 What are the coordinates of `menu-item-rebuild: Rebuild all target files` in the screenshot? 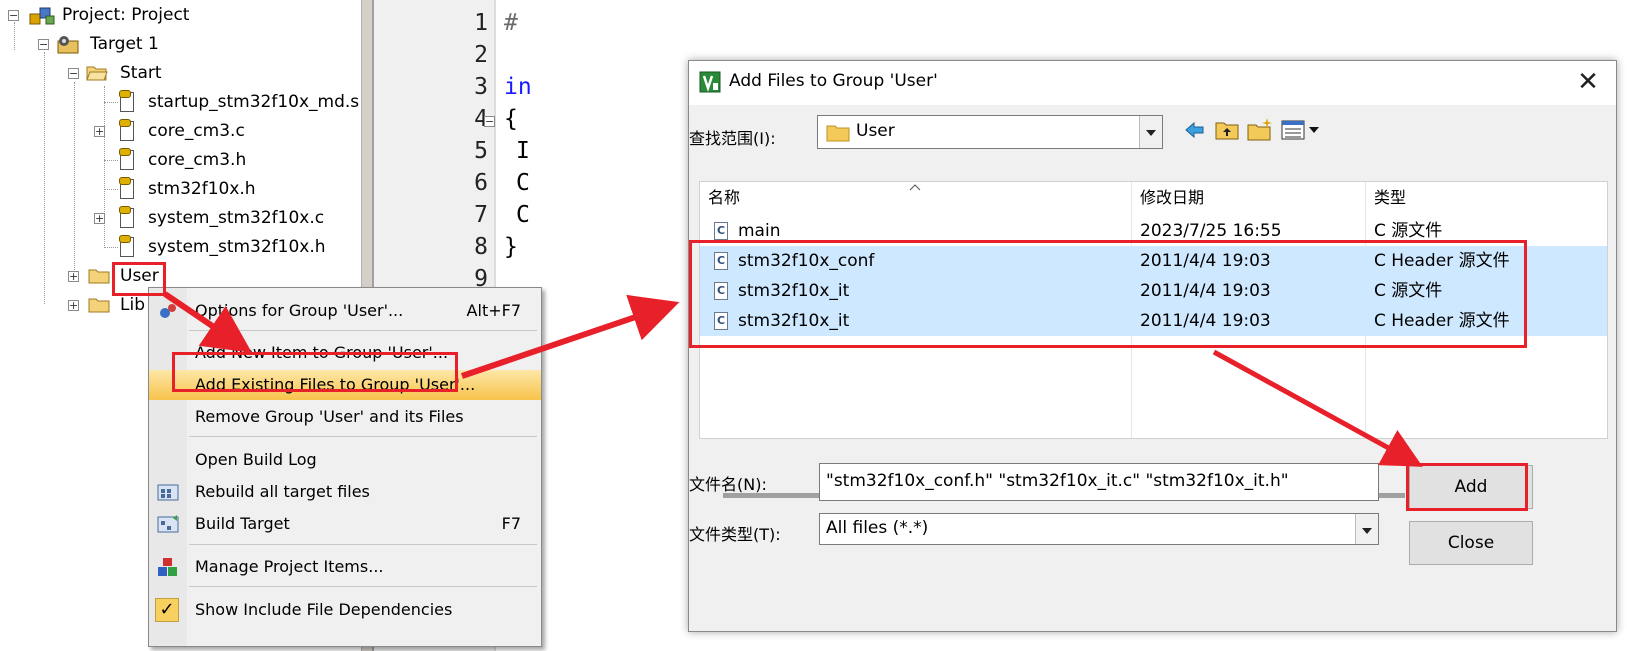 It's located at (345, 492).